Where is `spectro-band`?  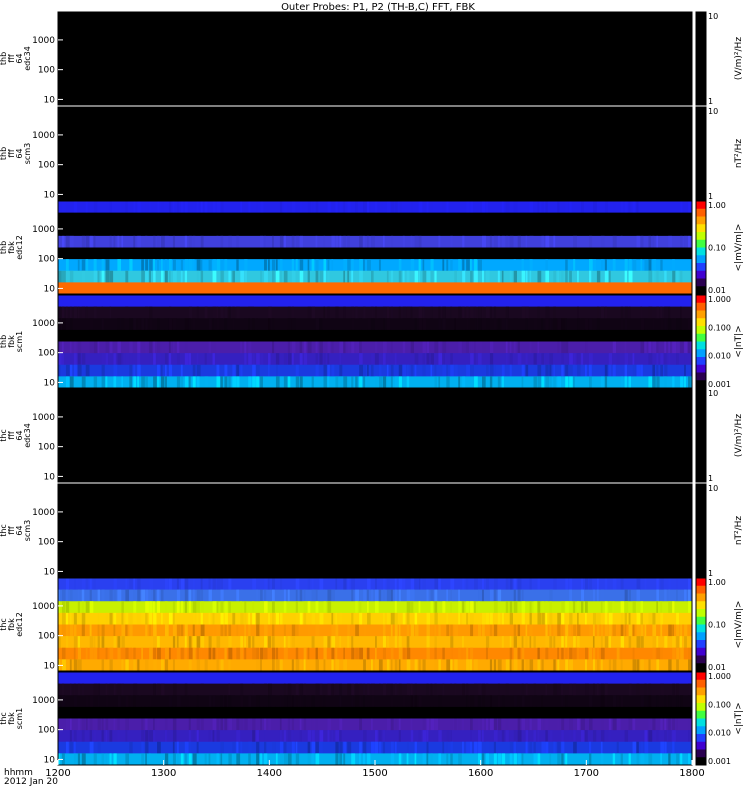
spectro-band is located at coordinates (375, 230).